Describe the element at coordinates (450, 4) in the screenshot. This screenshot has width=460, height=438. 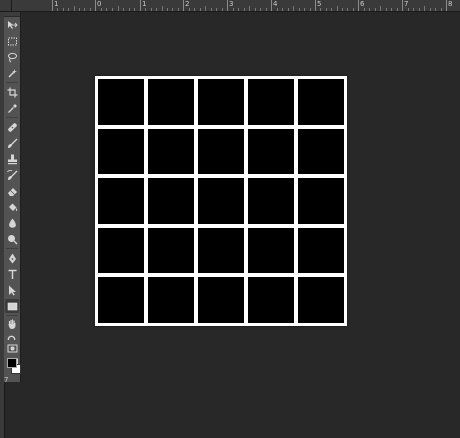
I see `ruler-label: 8` at that location.